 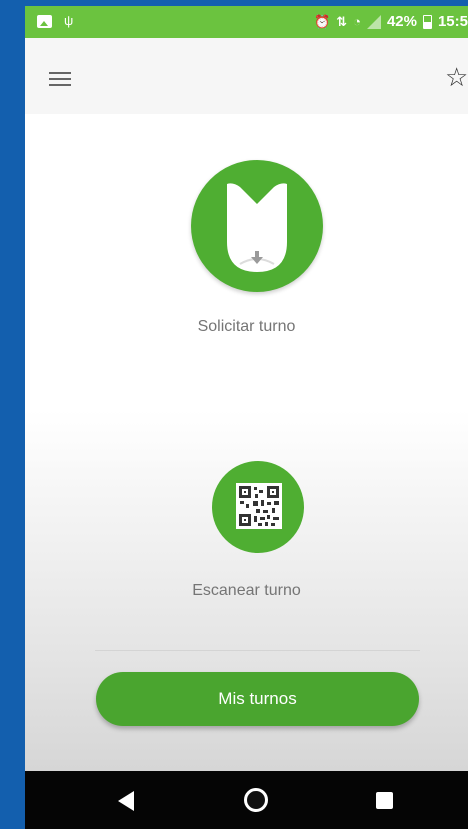 I want to click on antenna-icon: ψ, so click(x=69, y=20).